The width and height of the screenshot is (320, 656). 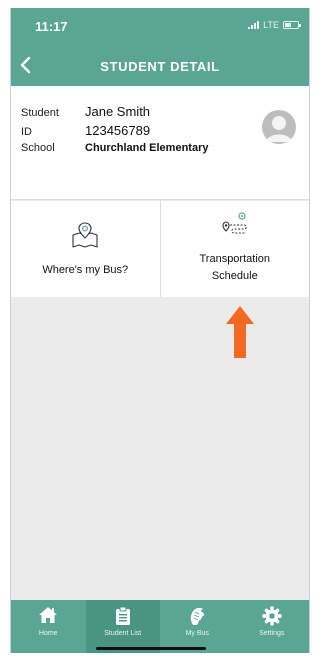 What do you see at coordinates (240, 332) in the screenshot?
I see `arrow-up-icon` at bounding box center [240, 332].